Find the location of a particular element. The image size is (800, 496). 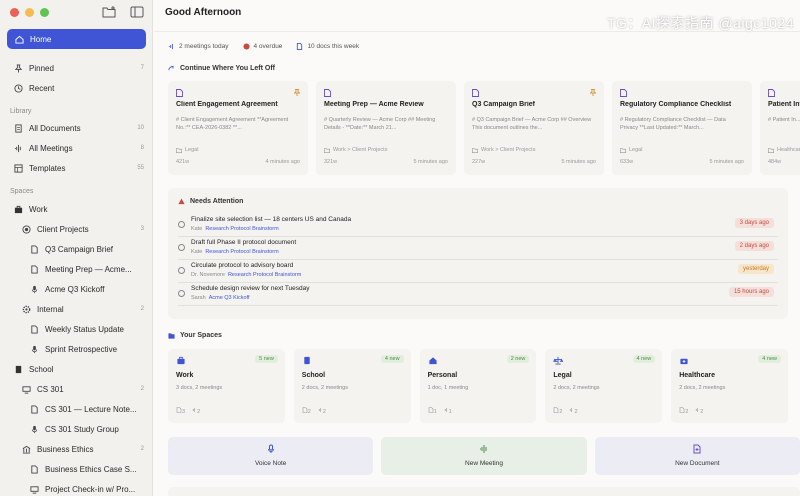

stat-docs: 10 docs this week is located at coordinates (327, 46).